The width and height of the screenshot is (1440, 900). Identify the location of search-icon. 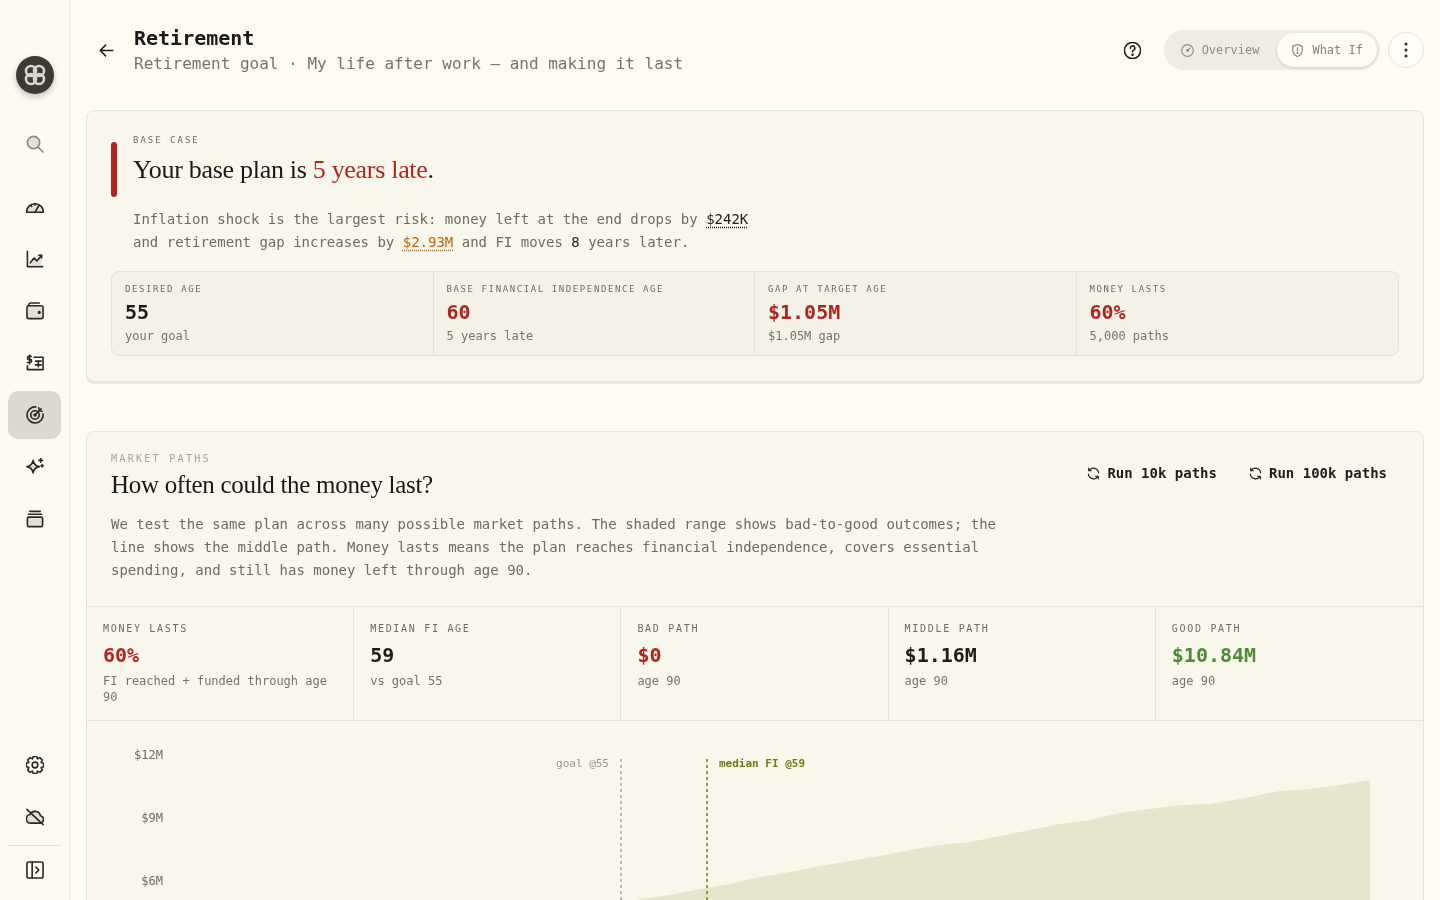
(34, 144).